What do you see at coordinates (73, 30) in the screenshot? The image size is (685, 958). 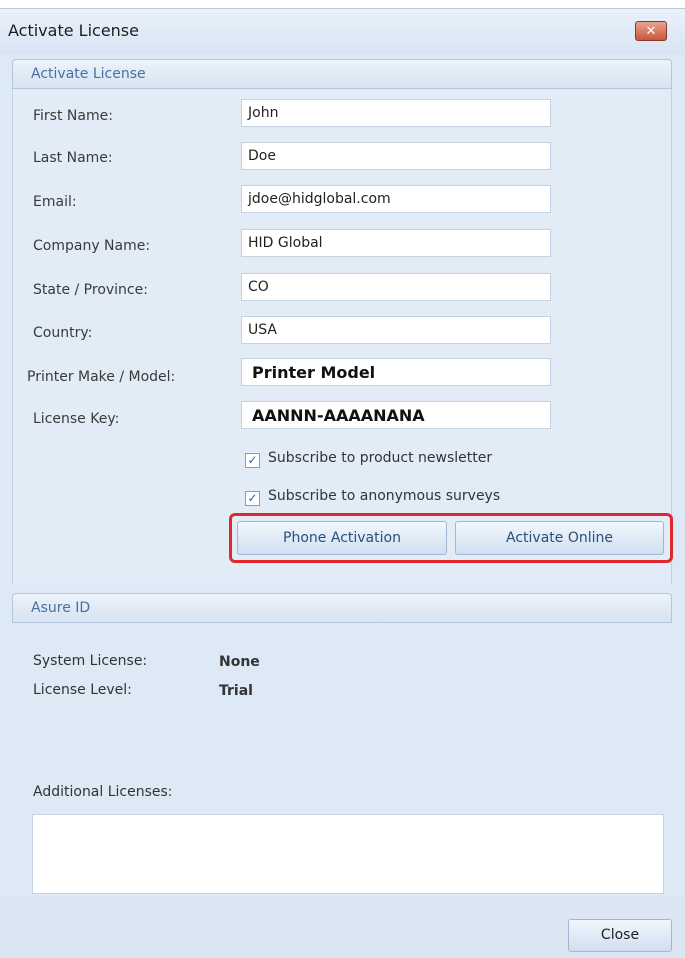 I see `window-title: Activate License` at bounding box center [73, 30].